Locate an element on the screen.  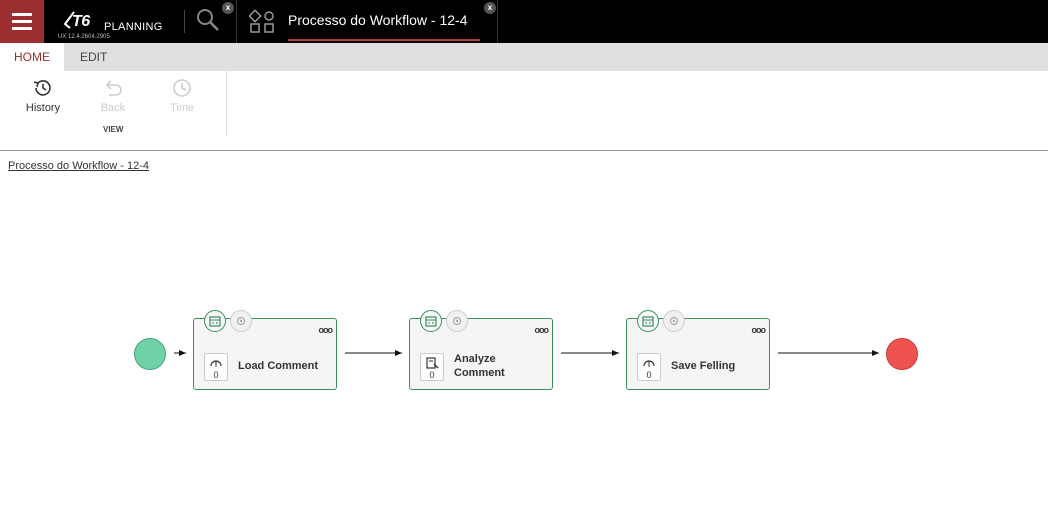
history-button: History is located at coordinates (43, 100).